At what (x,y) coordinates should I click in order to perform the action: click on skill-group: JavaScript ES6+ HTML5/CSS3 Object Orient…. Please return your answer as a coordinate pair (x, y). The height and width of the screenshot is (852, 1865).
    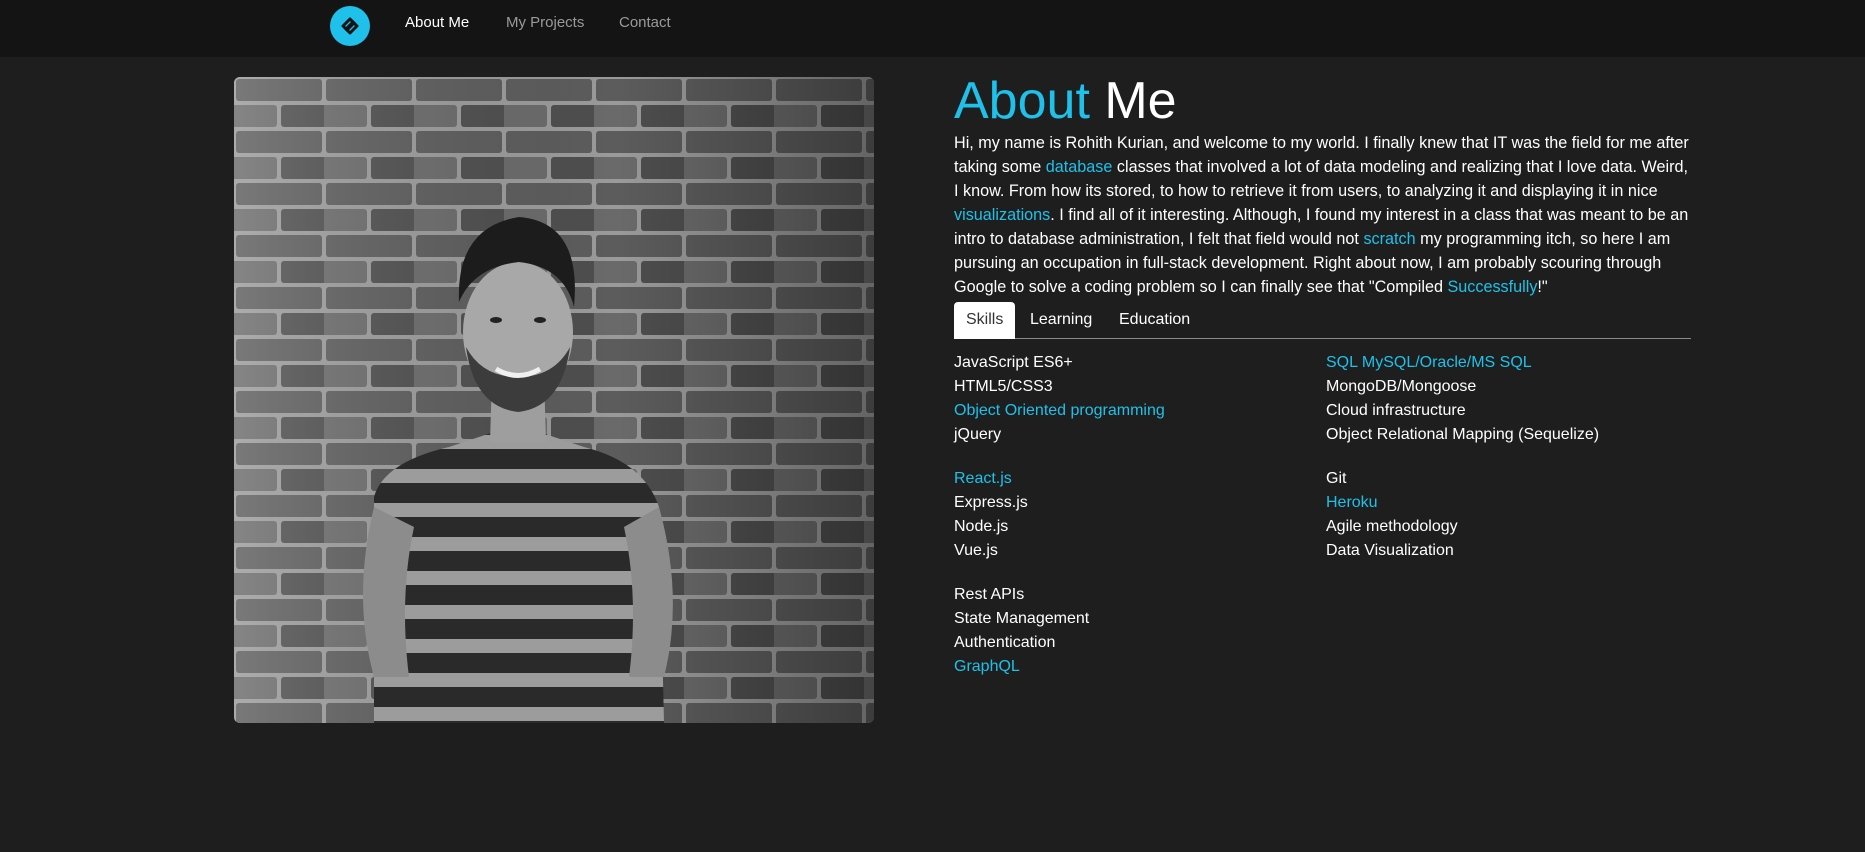
    Looking at the image, I should click on (1134, 399).